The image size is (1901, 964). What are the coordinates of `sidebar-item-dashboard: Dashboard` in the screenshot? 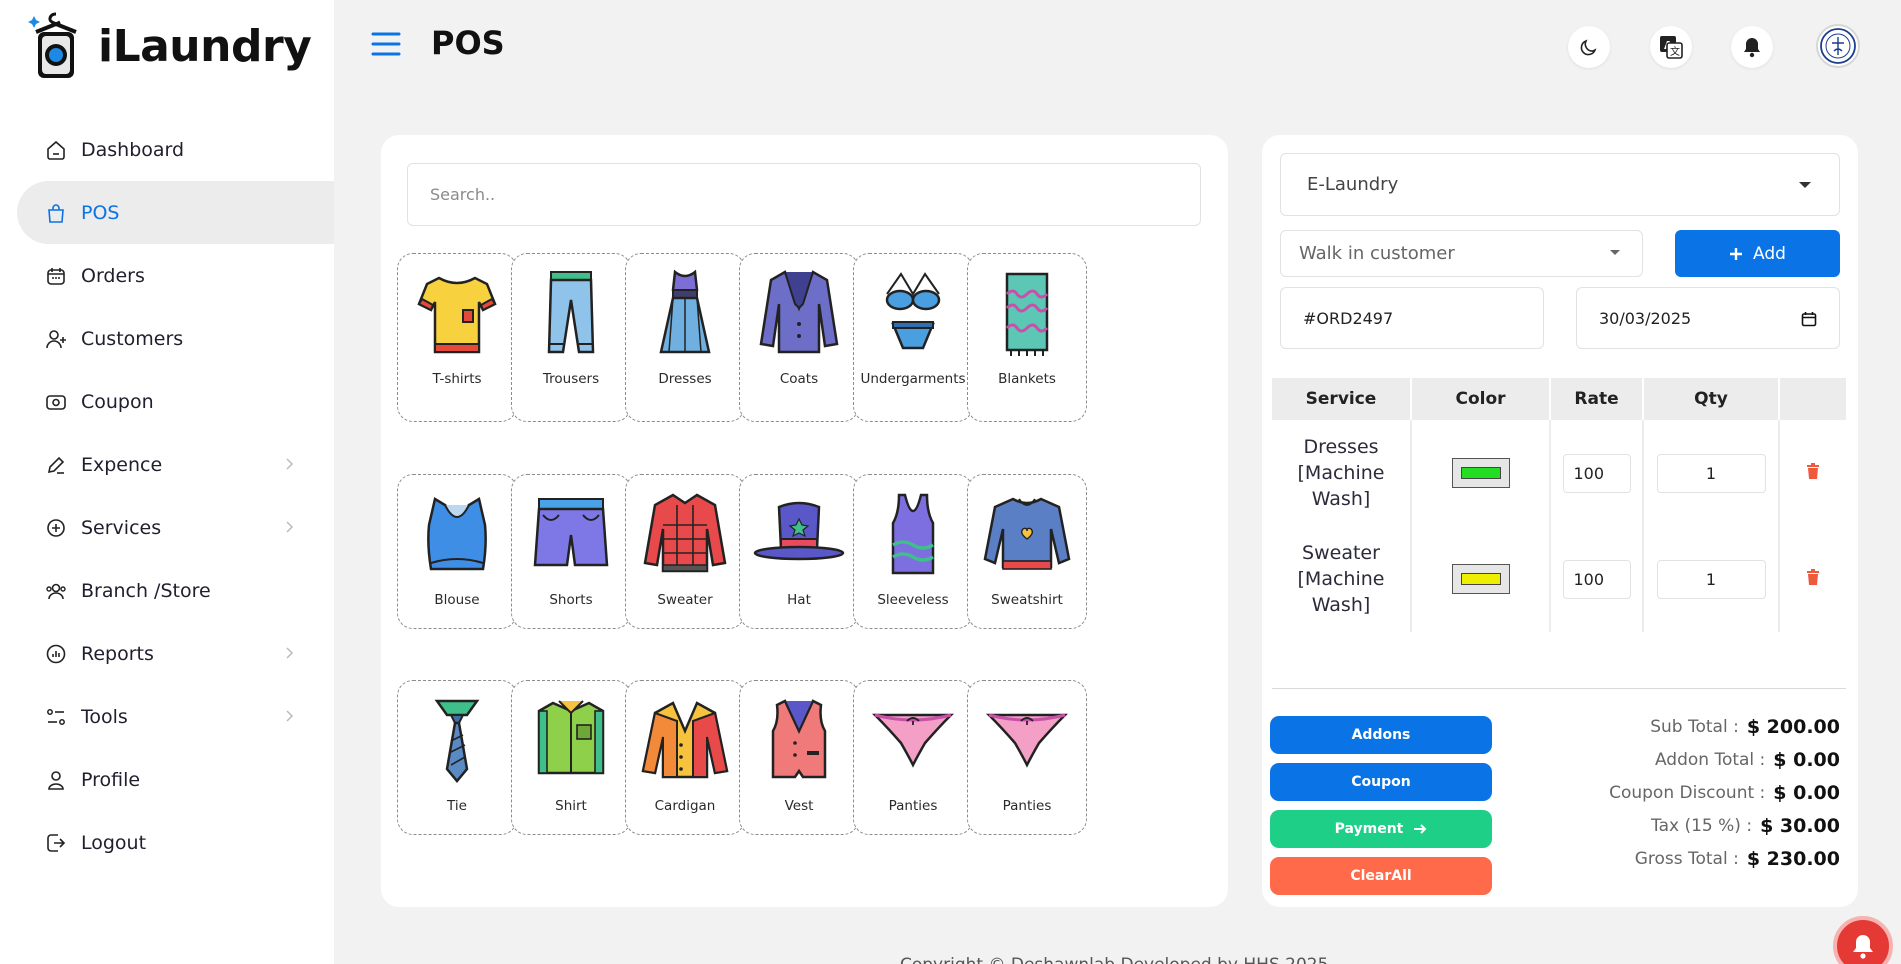 It's located at (175, 149).